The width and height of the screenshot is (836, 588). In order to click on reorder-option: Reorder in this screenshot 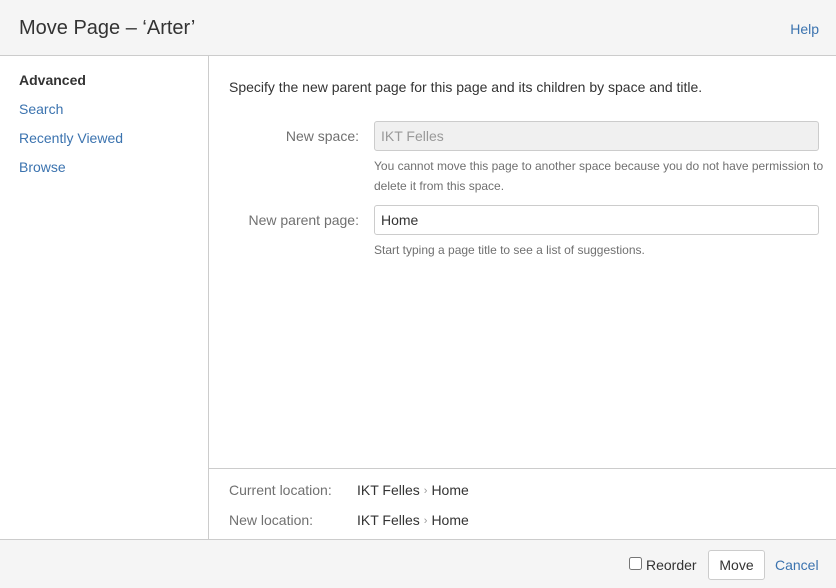, I will do `click(663, 564)`.